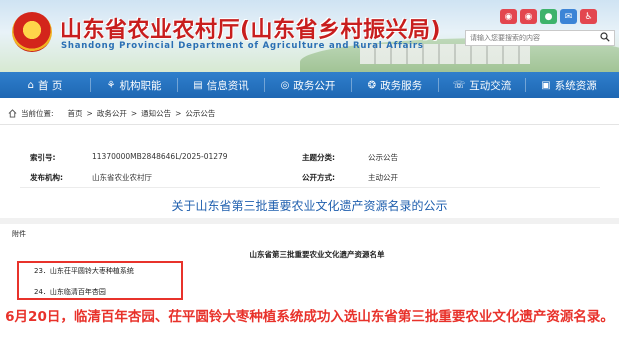  I want to click on service-icon: ❂, so click(372, 85).